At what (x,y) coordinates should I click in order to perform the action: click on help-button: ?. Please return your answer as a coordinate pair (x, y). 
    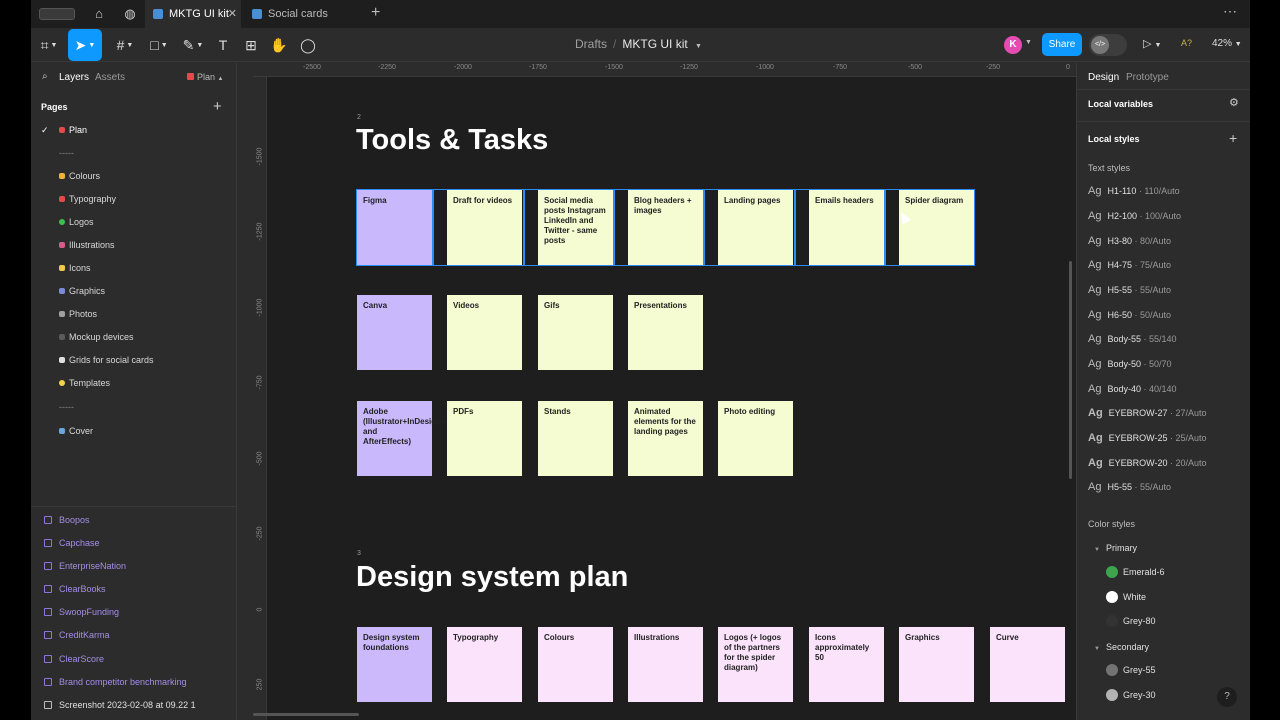
    Looking at the image, I should click on (1227, 697).